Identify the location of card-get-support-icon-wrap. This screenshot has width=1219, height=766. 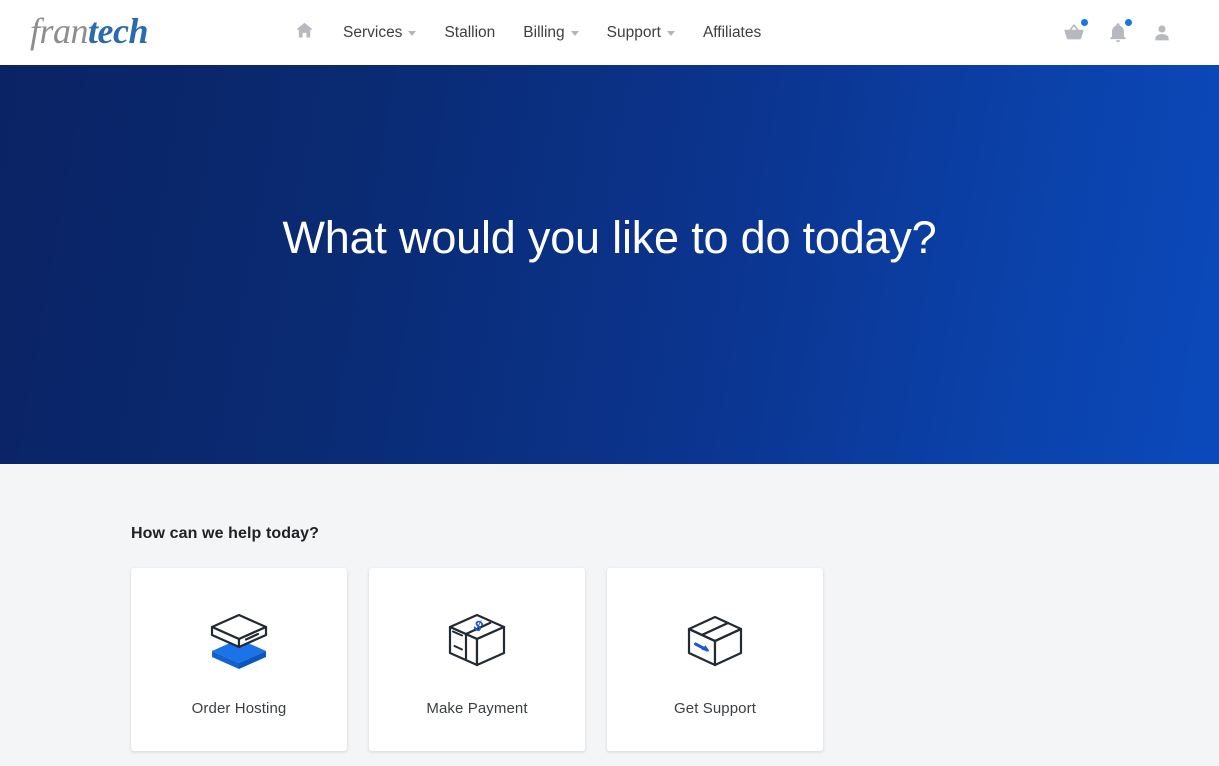
(715, 642).